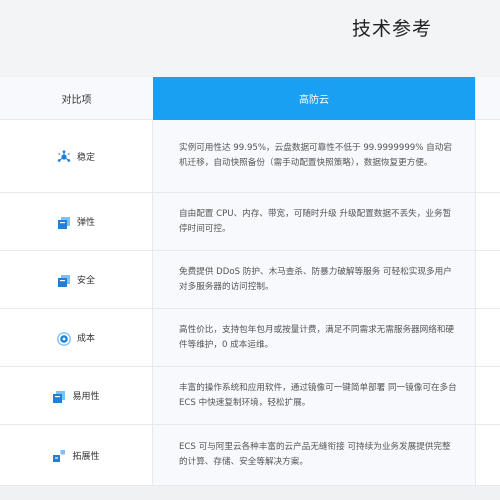  What do you see at coordinates (392, 29) in the screenshot?
I see `page-title: 技术参考` at bounding box center [392, 29].